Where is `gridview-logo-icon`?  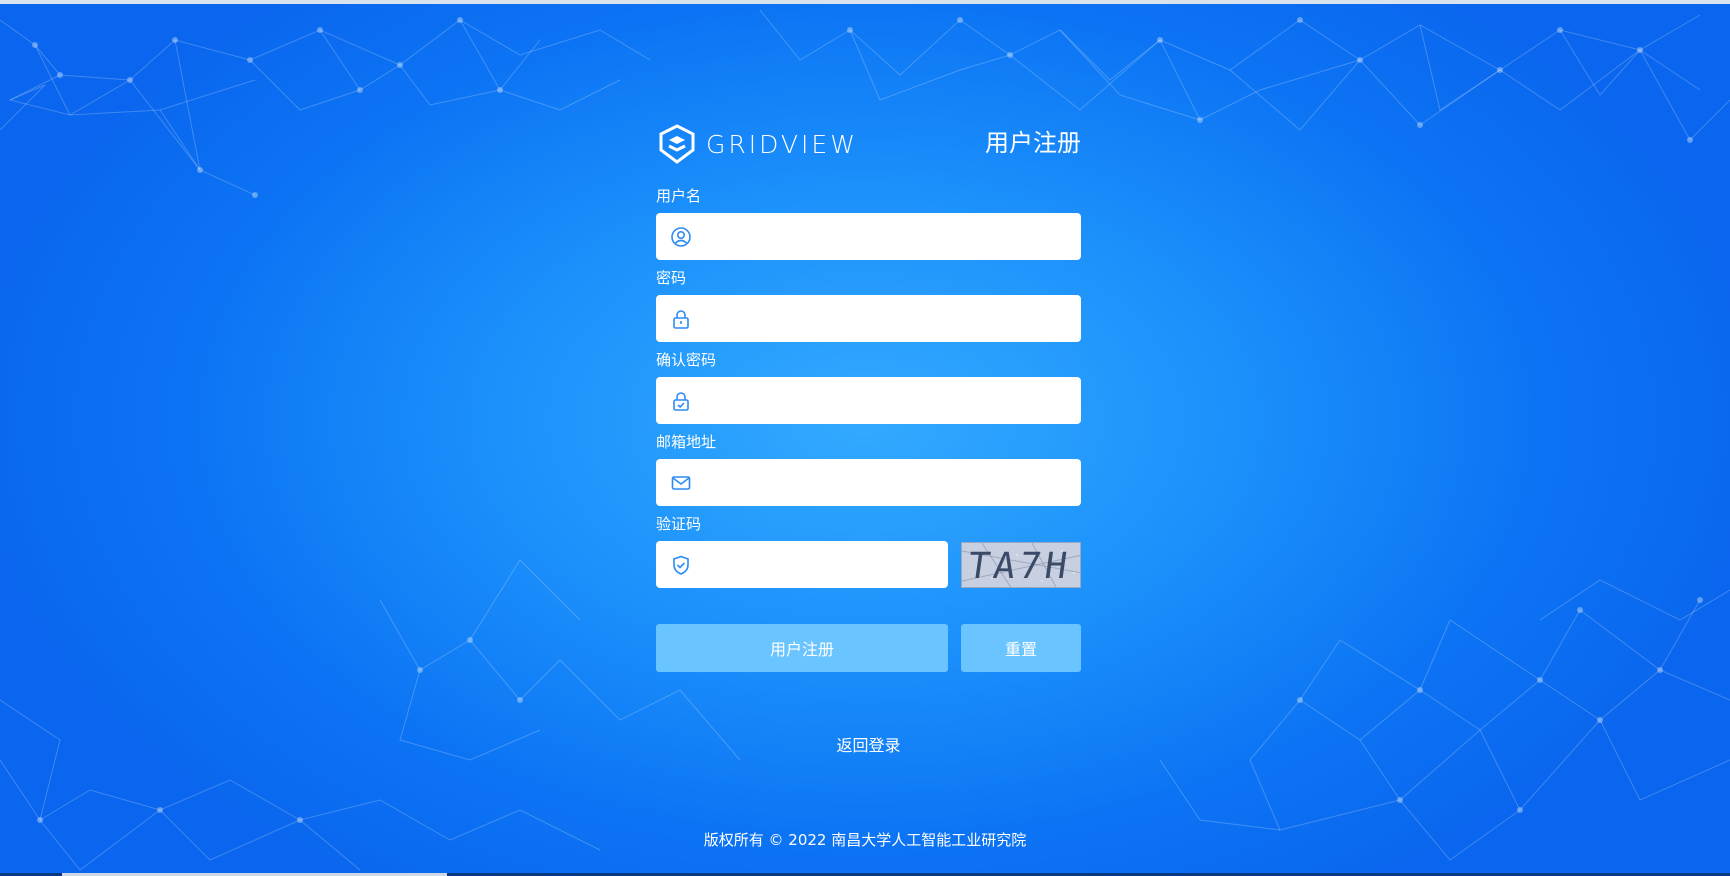 gridview-logo-icon is located at coordinates (677, 144).